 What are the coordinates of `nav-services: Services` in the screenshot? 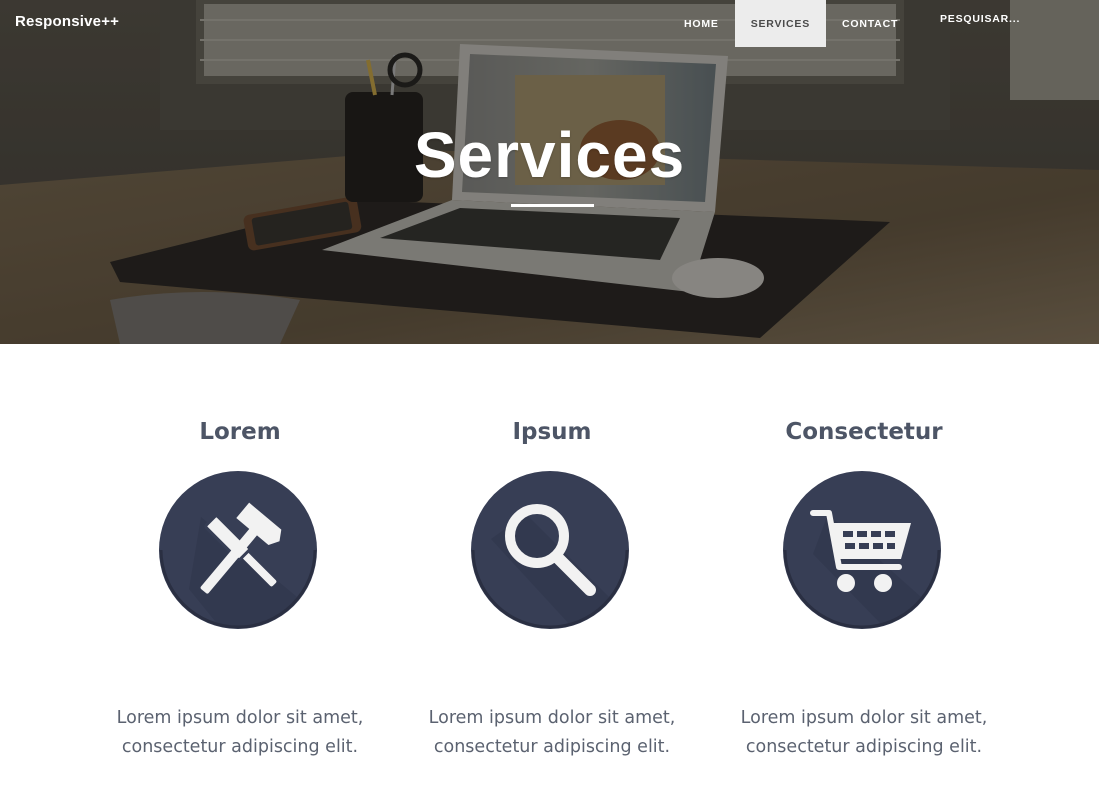 It's located at (780, 23).